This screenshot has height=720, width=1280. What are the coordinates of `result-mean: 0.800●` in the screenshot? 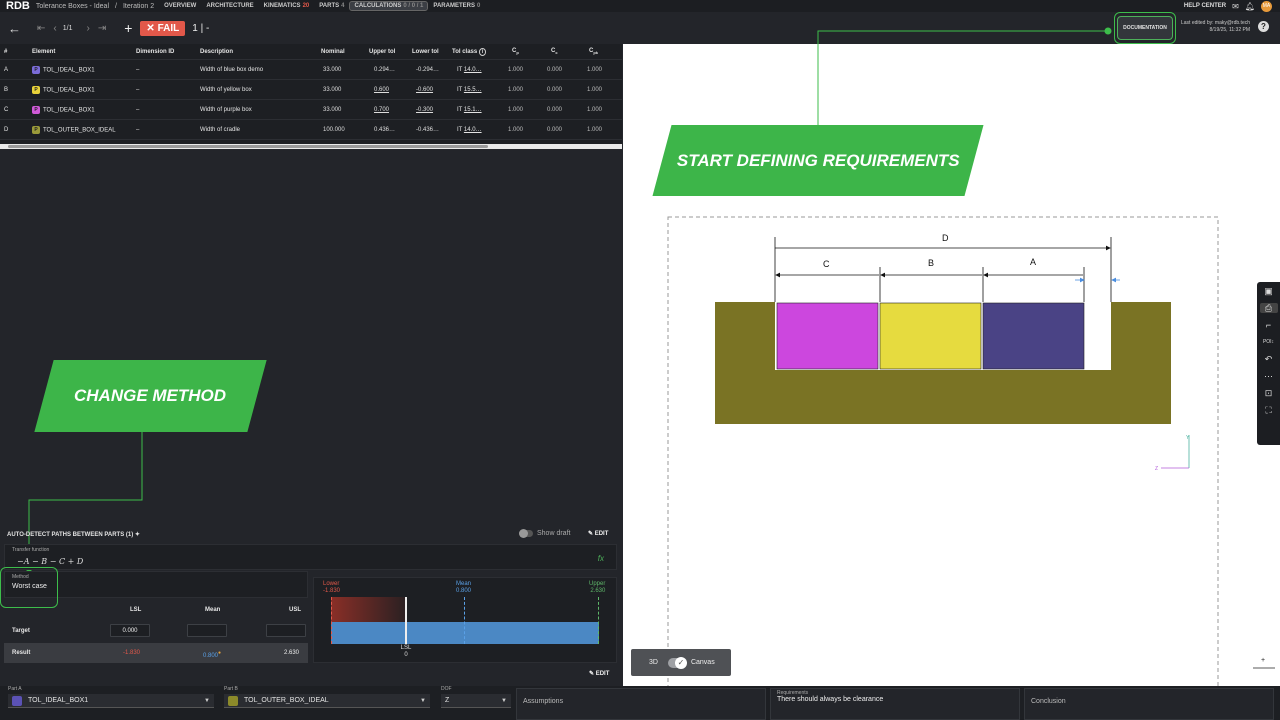 It's located at (212, 654).